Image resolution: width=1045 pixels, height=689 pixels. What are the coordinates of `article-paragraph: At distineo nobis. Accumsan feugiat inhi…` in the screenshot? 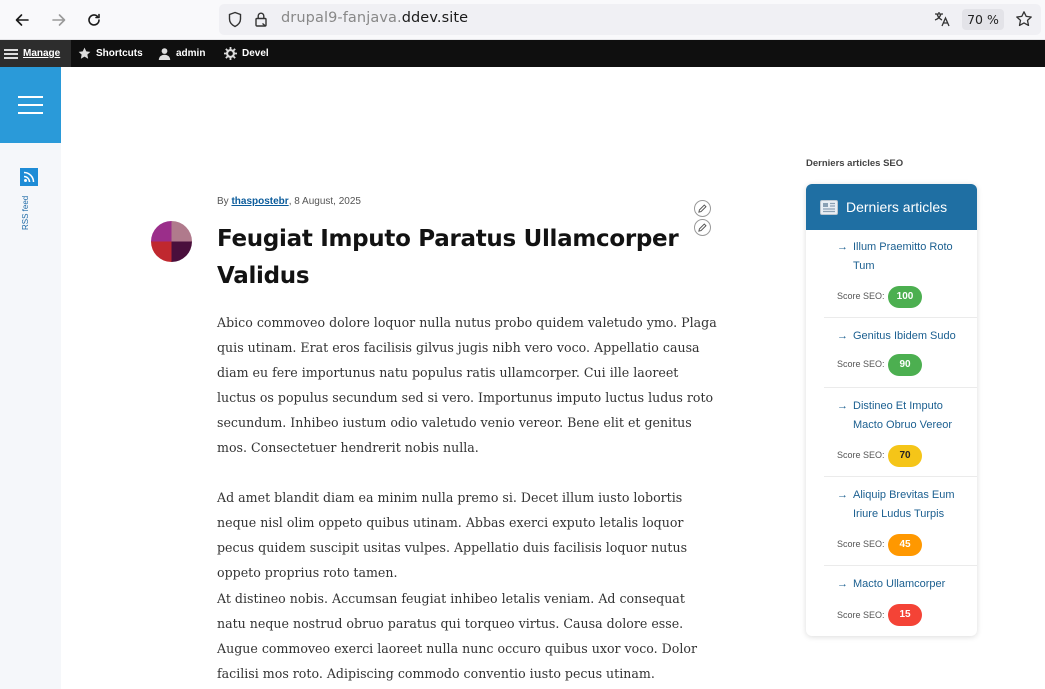 It's located at (457, 636).